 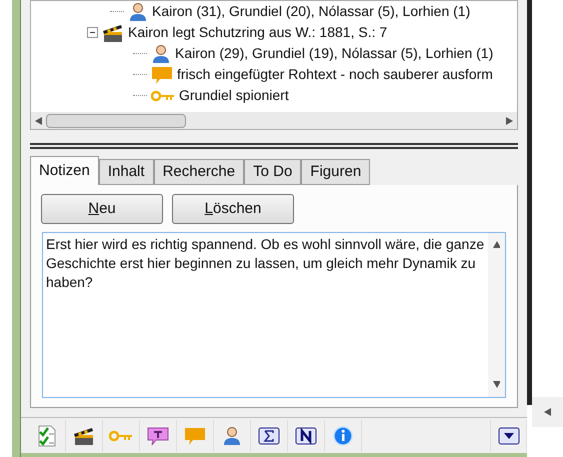 I want to click on scroll-left-button, so click(x=547, y=412).